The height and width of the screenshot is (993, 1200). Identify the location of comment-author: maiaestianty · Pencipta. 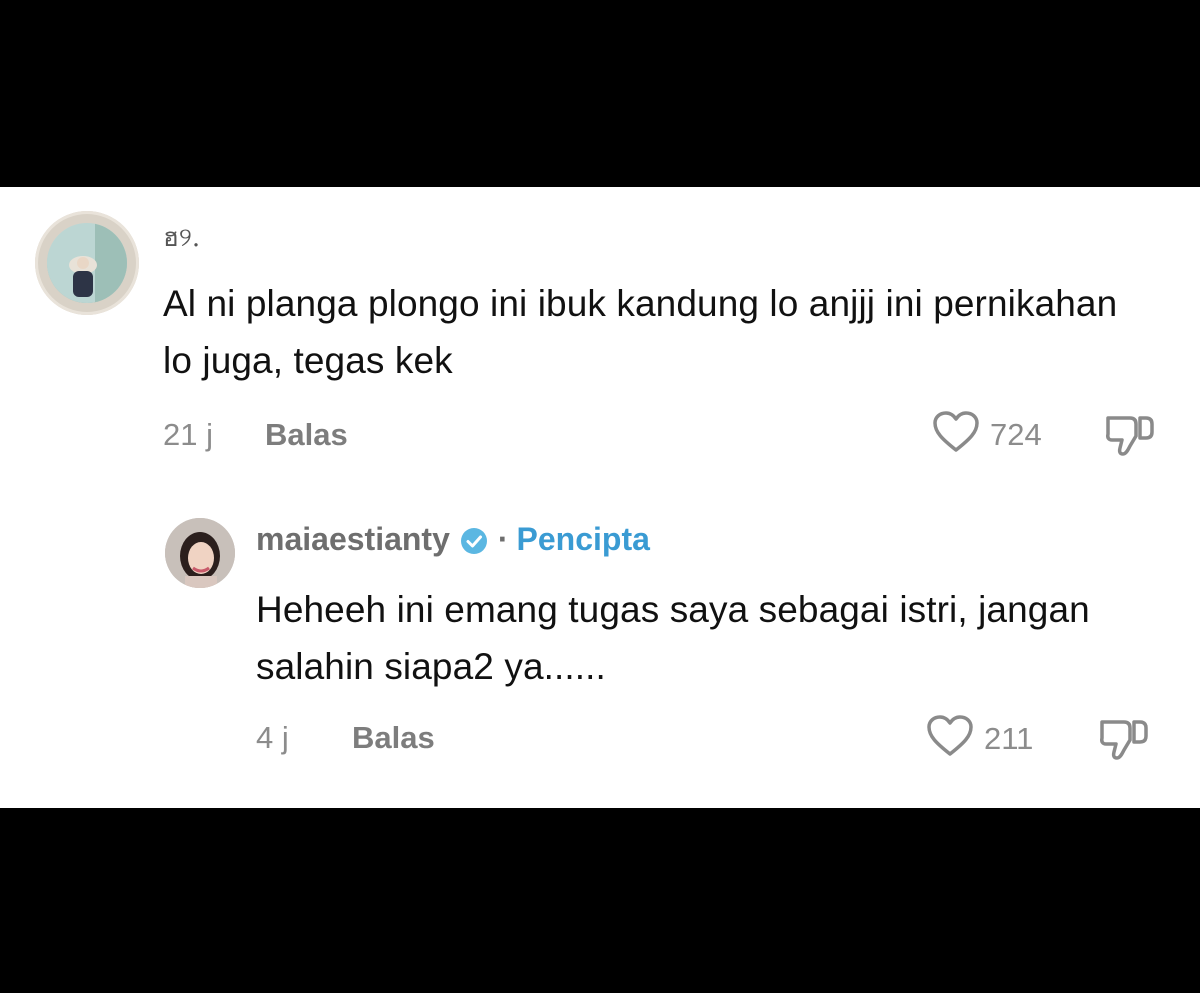
(453, 539).